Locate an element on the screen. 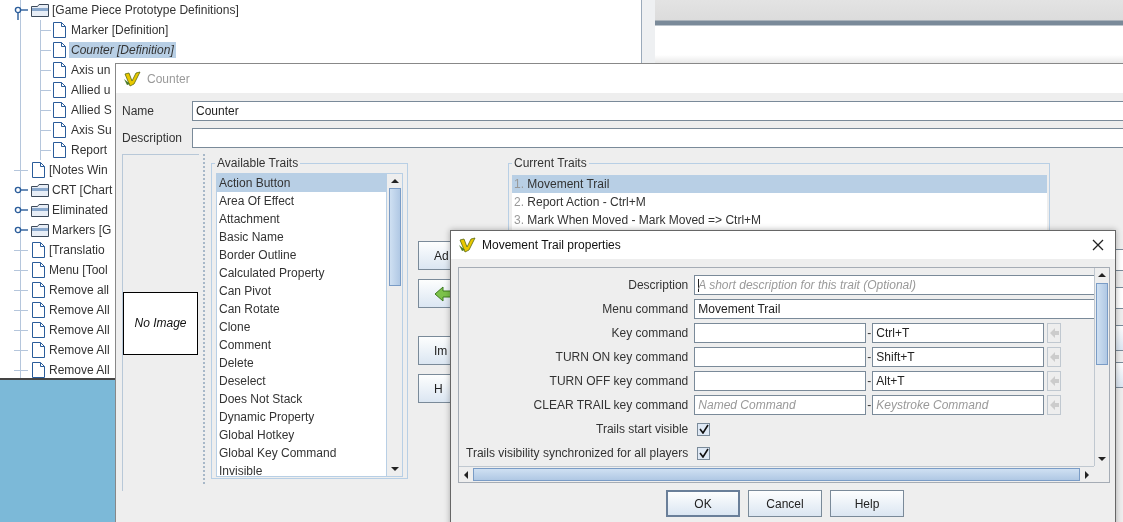 The height and width of the screenshot is (522, 1123). list-item: Area Of Effect is located at coordinates (301, 201).